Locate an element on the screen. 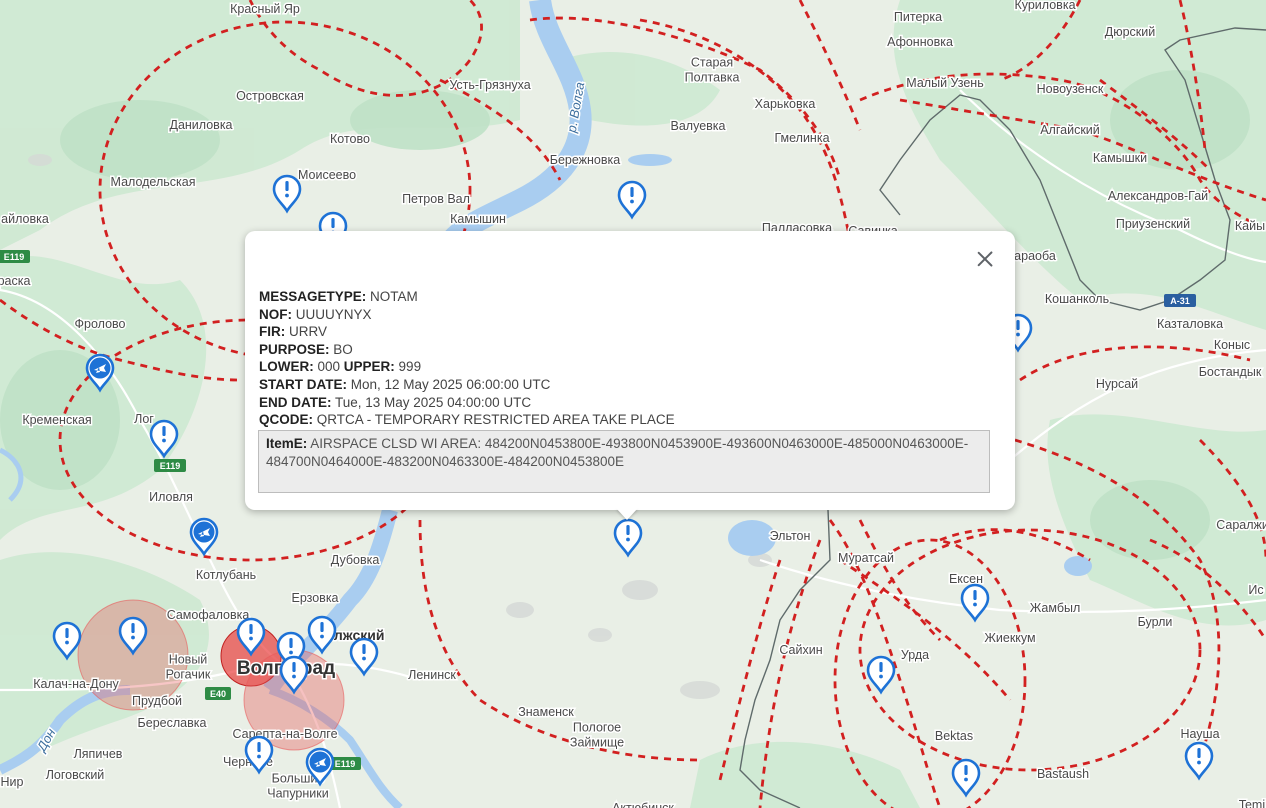 The image size is (1266, 808). place-label-petrov-val: Петров Вал is located at coordinates (436, 199).